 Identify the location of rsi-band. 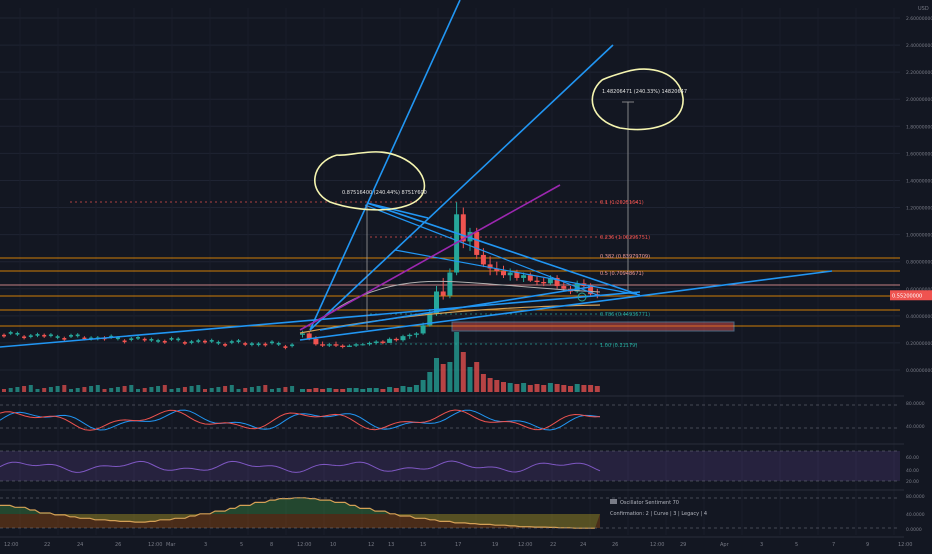
(450, 466).